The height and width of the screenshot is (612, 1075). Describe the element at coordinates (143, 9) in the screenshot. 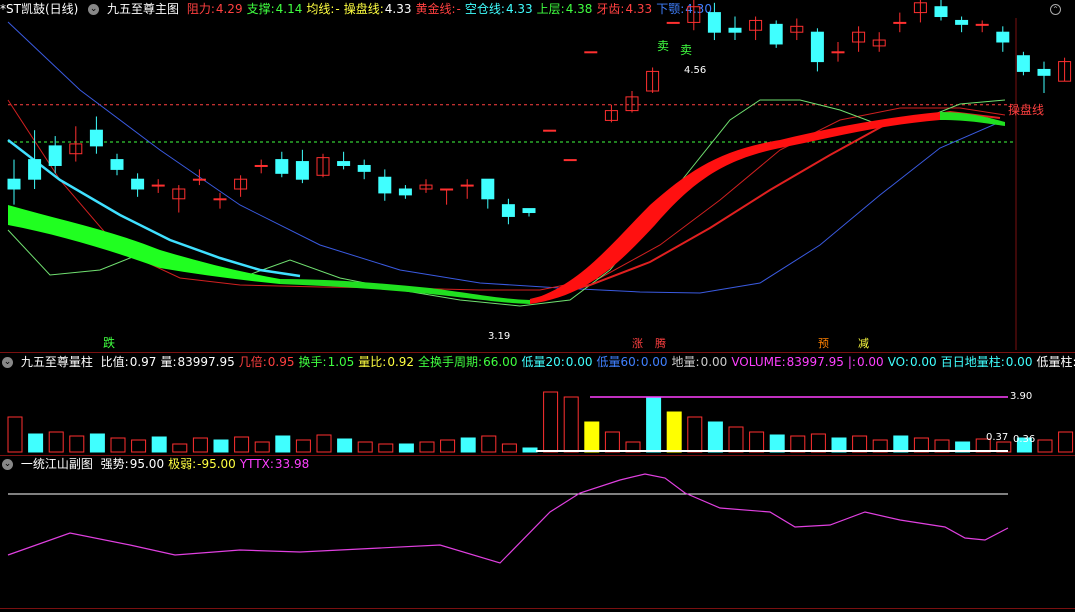

I see `main-indicator-name: 九五至尊主图` at that location.